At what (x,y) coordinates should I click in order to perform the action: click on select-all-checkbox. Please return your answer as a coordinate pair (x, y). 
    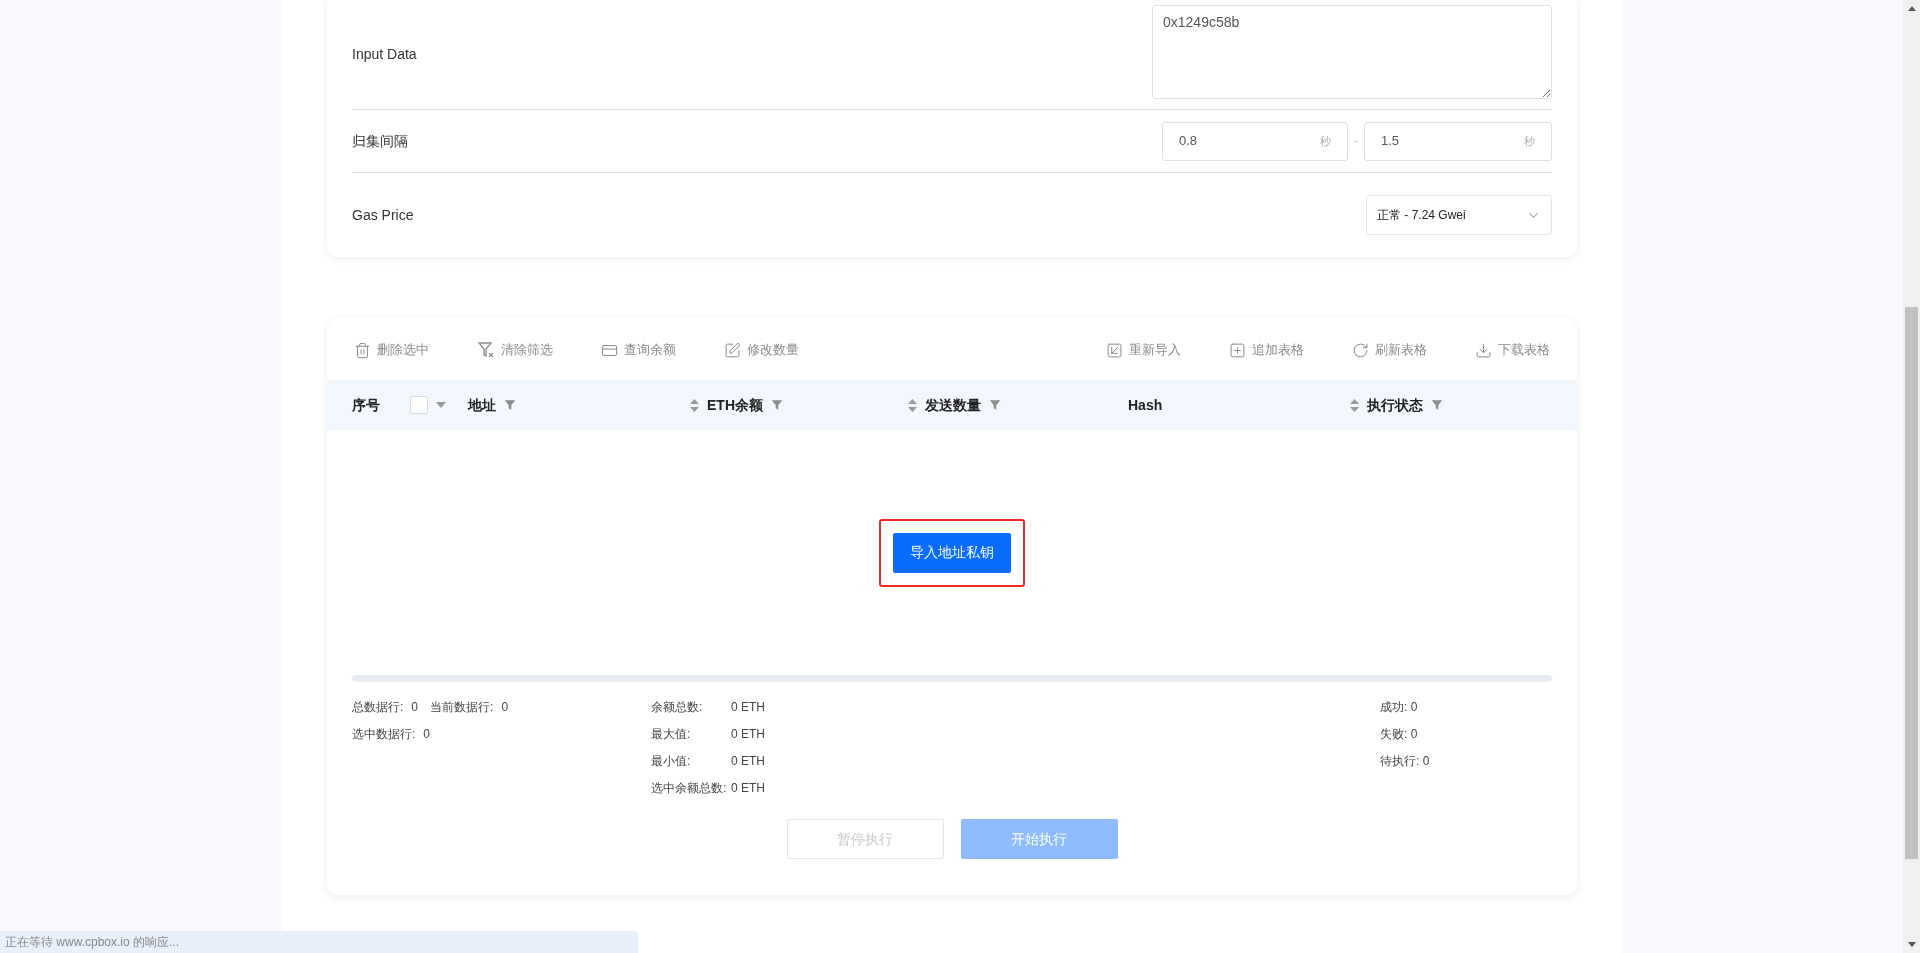
    Looking at the image, I should click on (419, 405).